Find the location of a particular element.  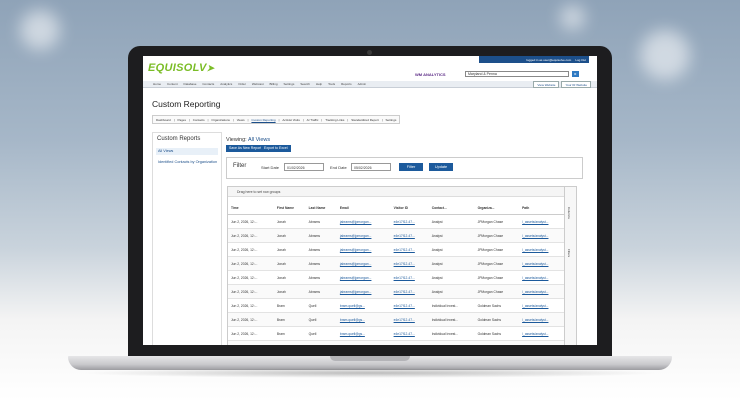

nav-item-content: Content is located at coordinates (172, 84).